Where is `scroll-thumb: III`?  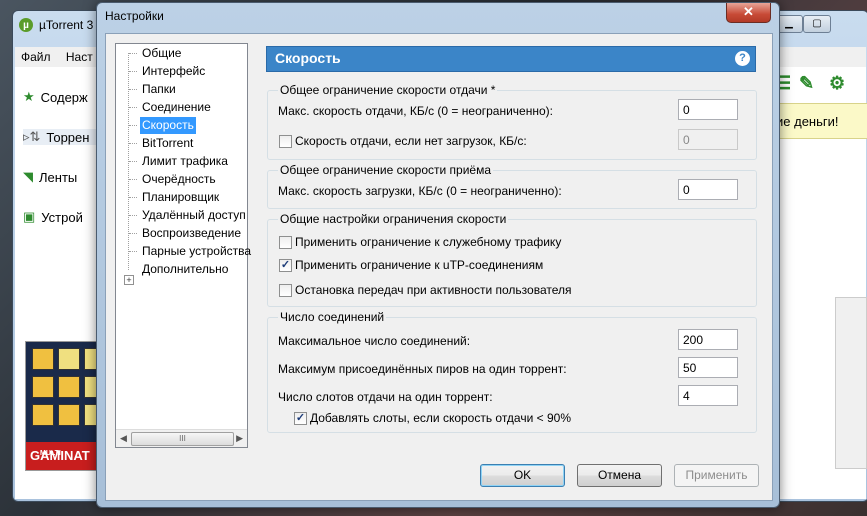
scroll-thumb: III is located at coordinates (182, 439).